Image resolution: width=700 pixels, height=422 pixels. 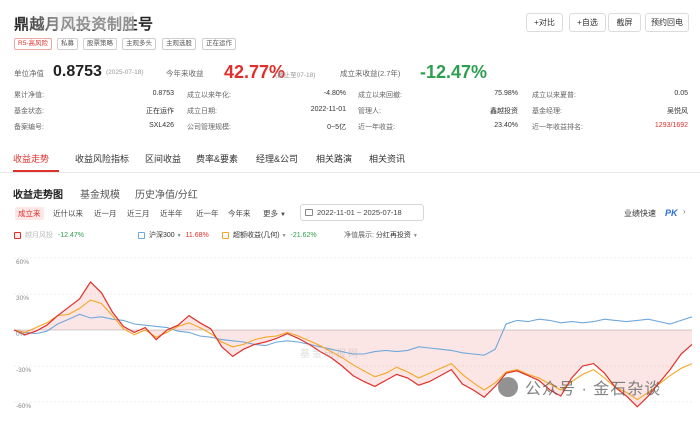 What do you see at coordinates (179, 44) in the screenshot?
I see `tag-stock-pick: 主观选股` at bounding box center [179, 44].